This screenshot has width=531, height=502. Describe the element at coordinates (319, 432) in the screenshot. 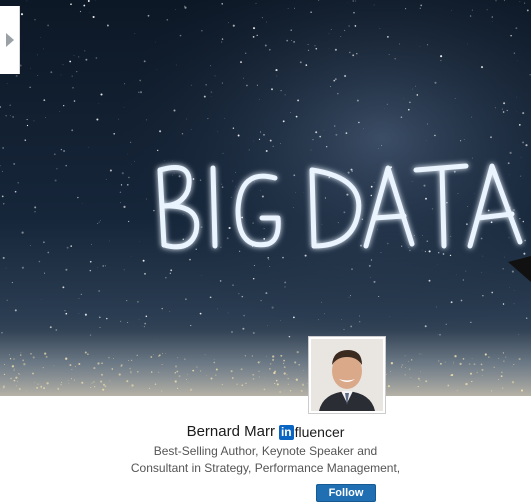

I see `influencer-label: fluencer` at that location.